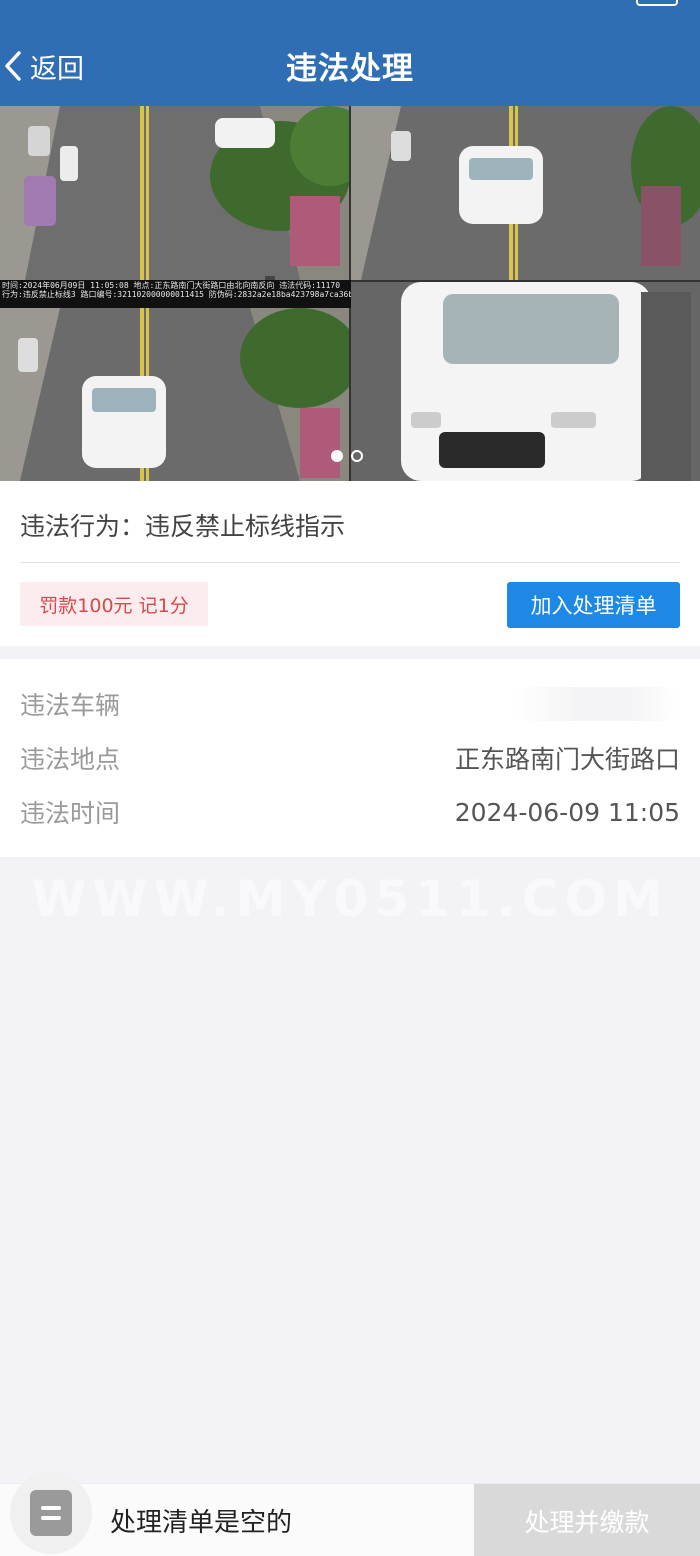 This screenshot has height=1556, width=700. I want to click on bottom-action-bar: 处理清单是空的 处理并缴款, so click(350, 1514).